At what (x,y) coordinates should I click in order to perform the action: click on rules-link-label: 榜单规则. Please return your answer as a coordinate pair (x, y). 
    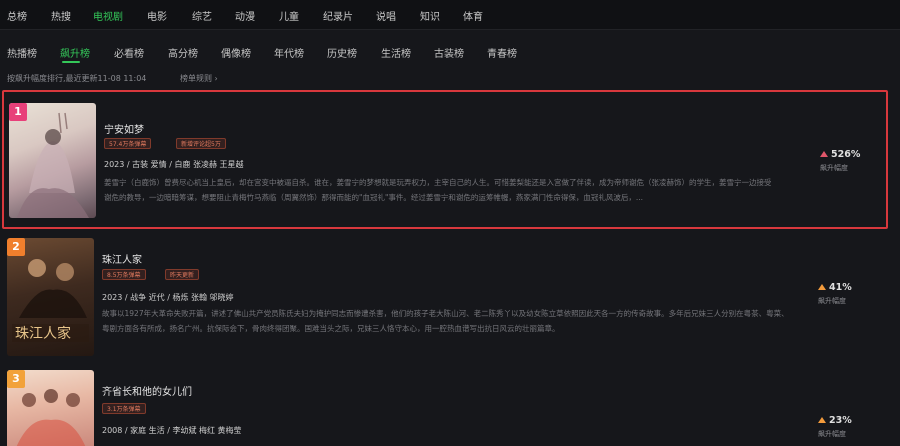
    Looking at the image, I should click on (196, 78).